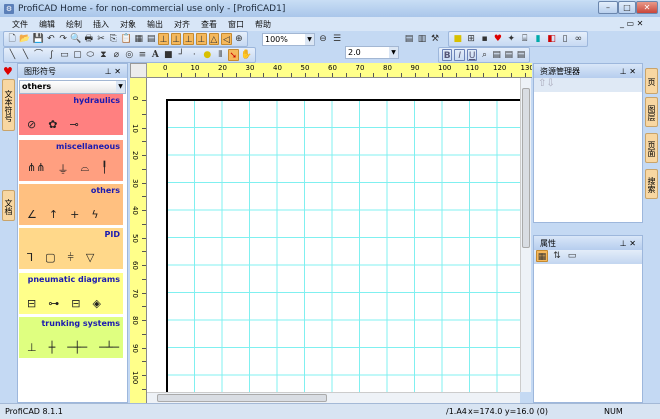 The image size is (660, 419). What do you see at coordinates (30, 258) in the screenshot?
I see `symbol: ⅂` at bounding box center [30, 258].